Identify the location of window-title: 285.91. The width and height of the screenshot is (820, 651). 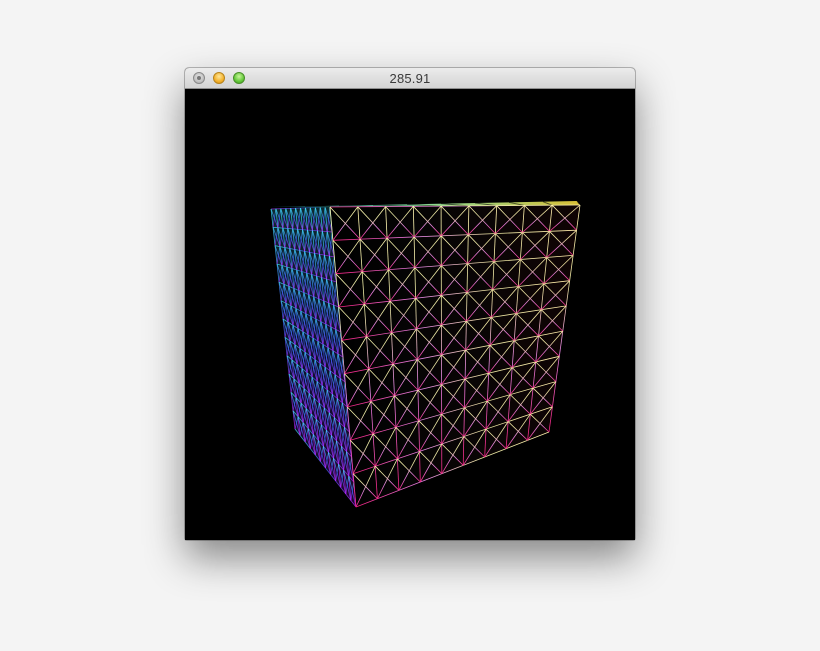
(410, 78).